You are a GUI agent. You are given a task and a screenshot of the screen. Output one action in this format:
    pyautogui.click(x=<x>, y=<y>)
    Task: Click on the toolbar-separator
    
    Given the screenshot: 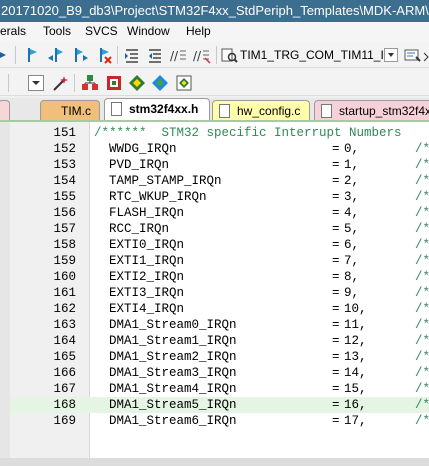 What is the action you would take?
    pyautogui.click(x=15, y=55)
    